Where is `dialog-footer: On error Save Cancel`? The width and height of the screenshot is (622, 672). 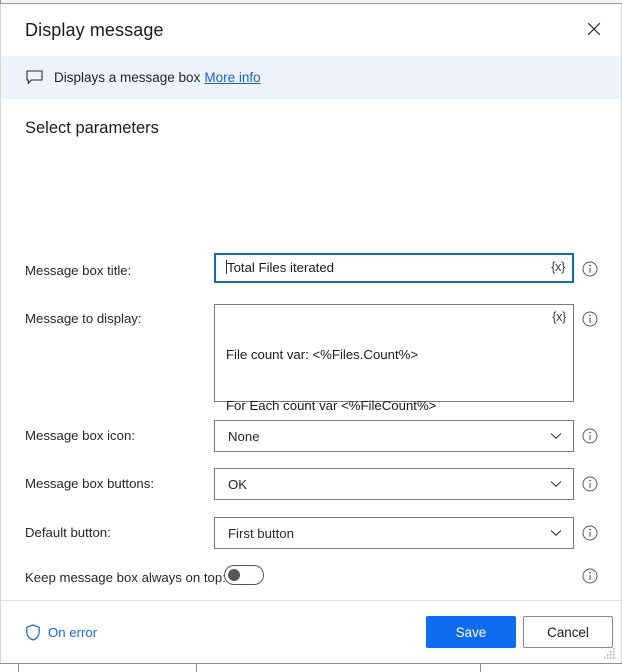 dialog-footer: On error Save Cancel is located at coordinates (311, 631).